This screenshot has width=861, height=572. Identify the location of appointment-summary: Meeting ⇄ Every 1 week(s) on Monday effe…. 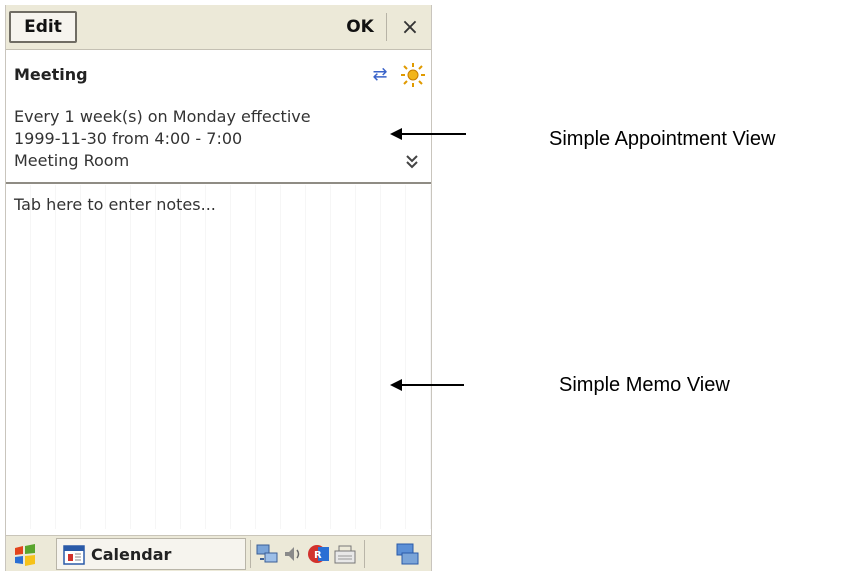
(218, 117).